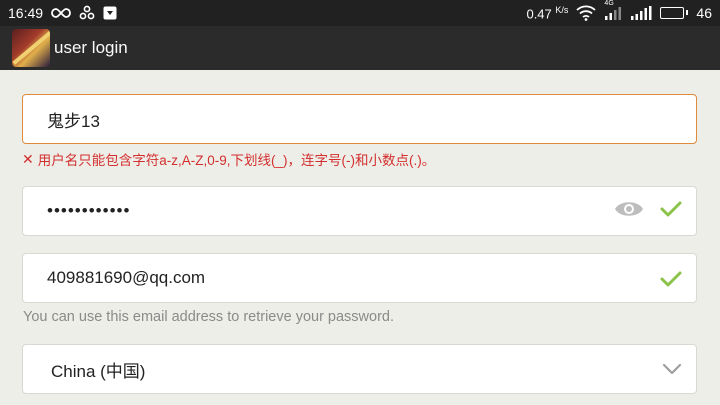 Image resolution: width=720 pixels, height=405 pixels. What do you see at coordinates (91, 47) in the screenshot?
I see `page-title: user login` at bounding box center [91, 47].